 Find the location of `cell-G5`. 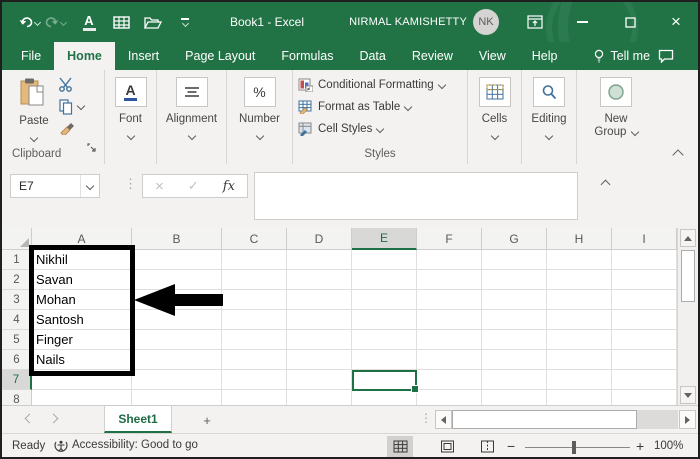

cell-G5 is located at coordinates (514, 340).